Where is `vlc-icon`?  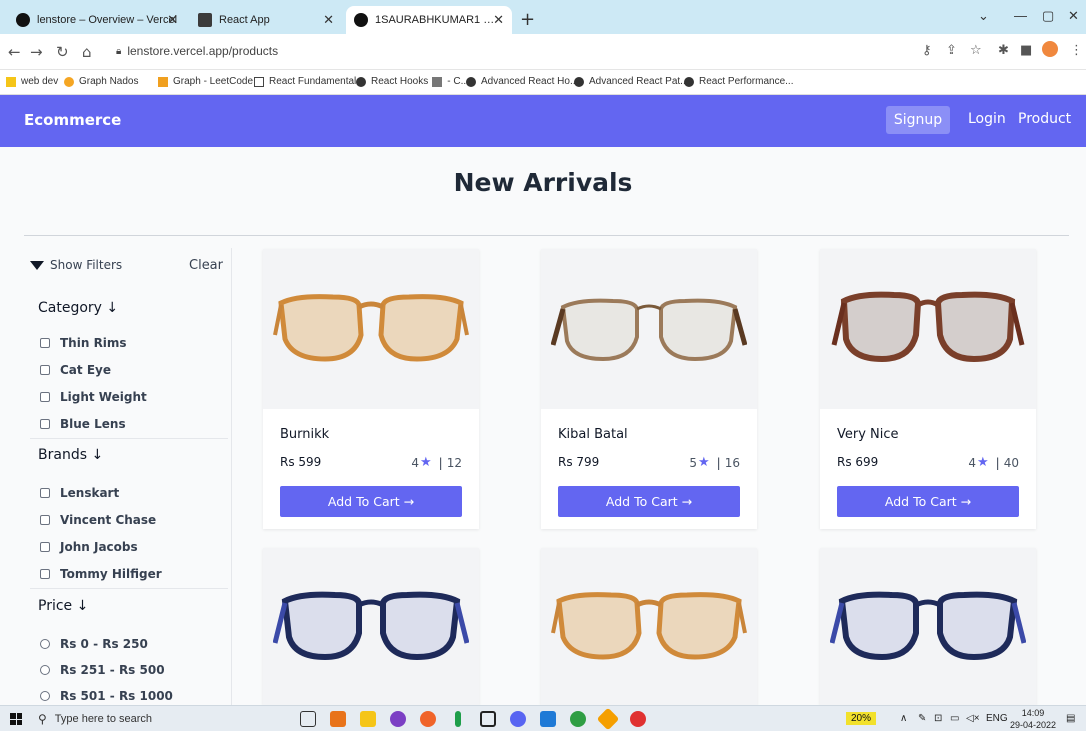 vlc-icon is located at coordinates (338, 719).